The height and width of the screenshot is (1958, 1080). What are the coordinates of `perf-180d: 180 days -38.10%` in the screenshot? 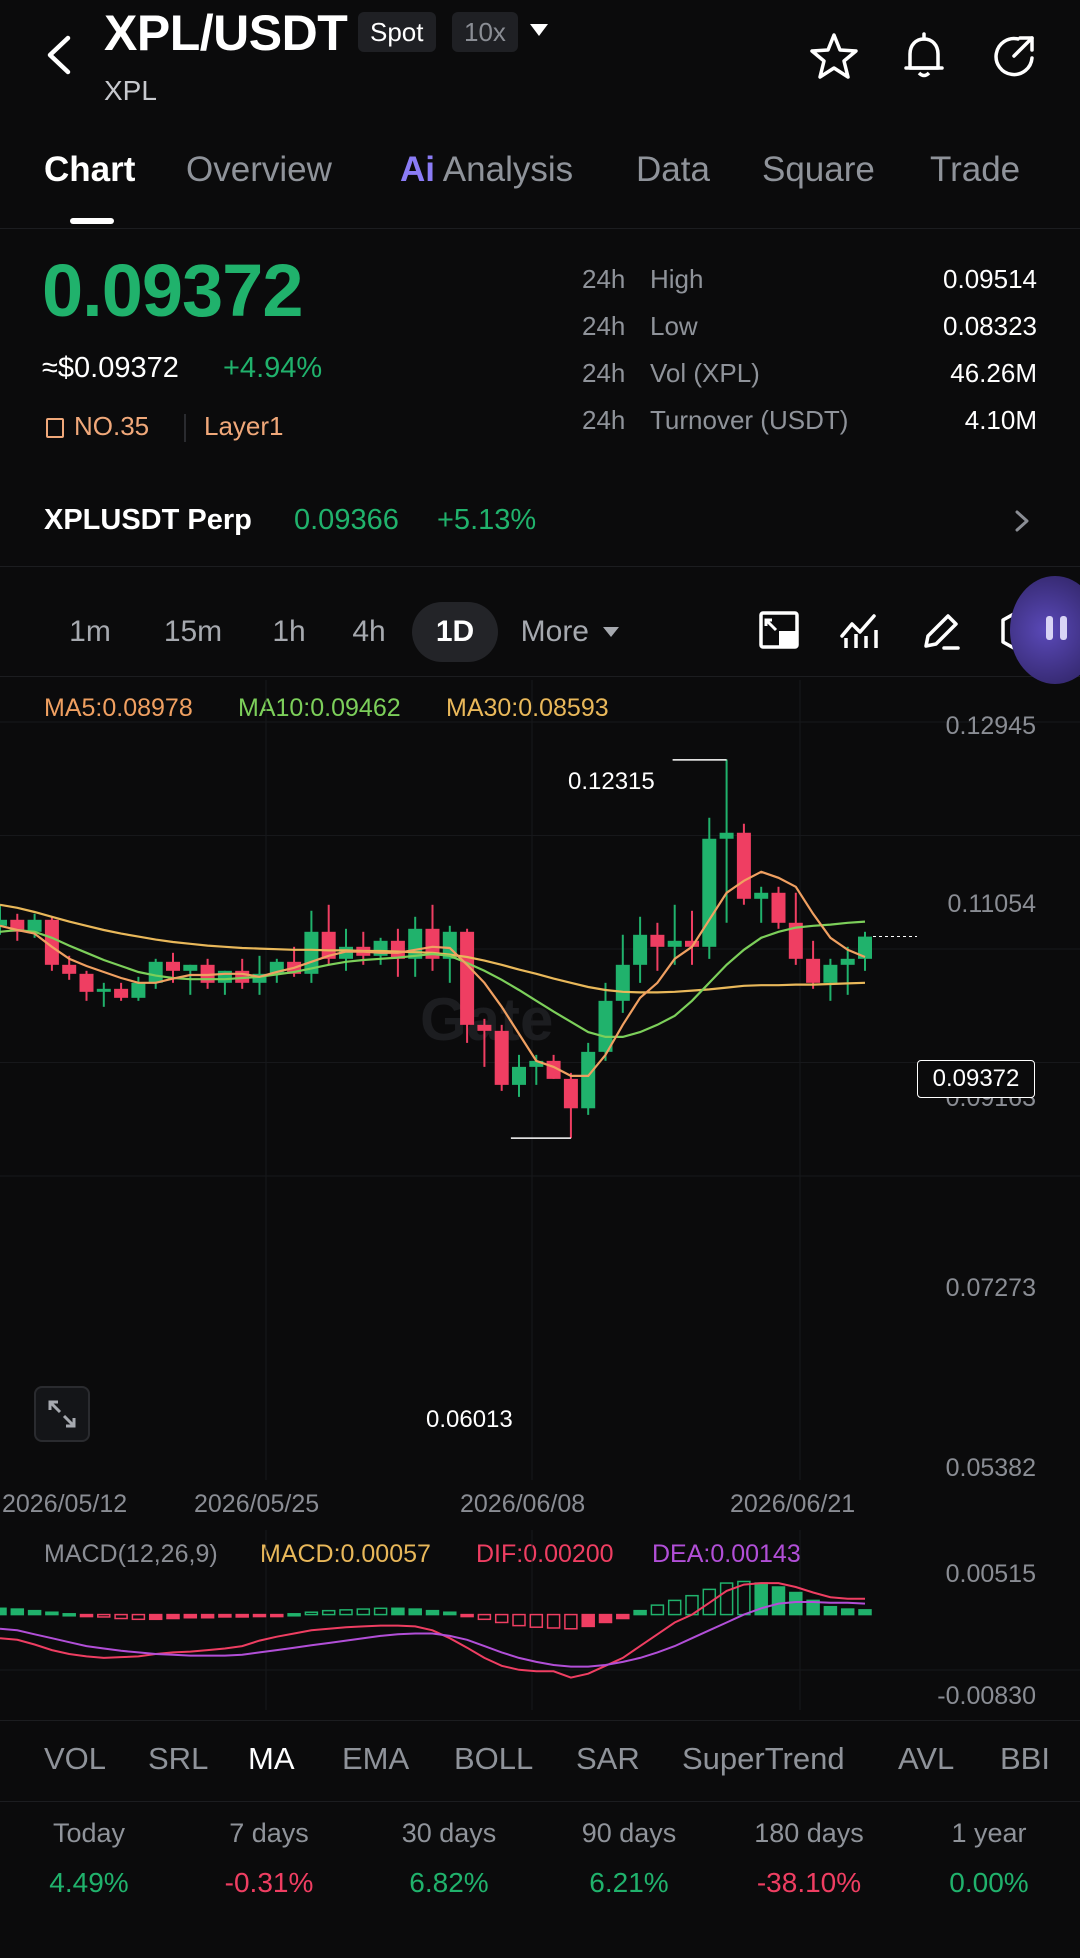 It's located at (809, 1858).